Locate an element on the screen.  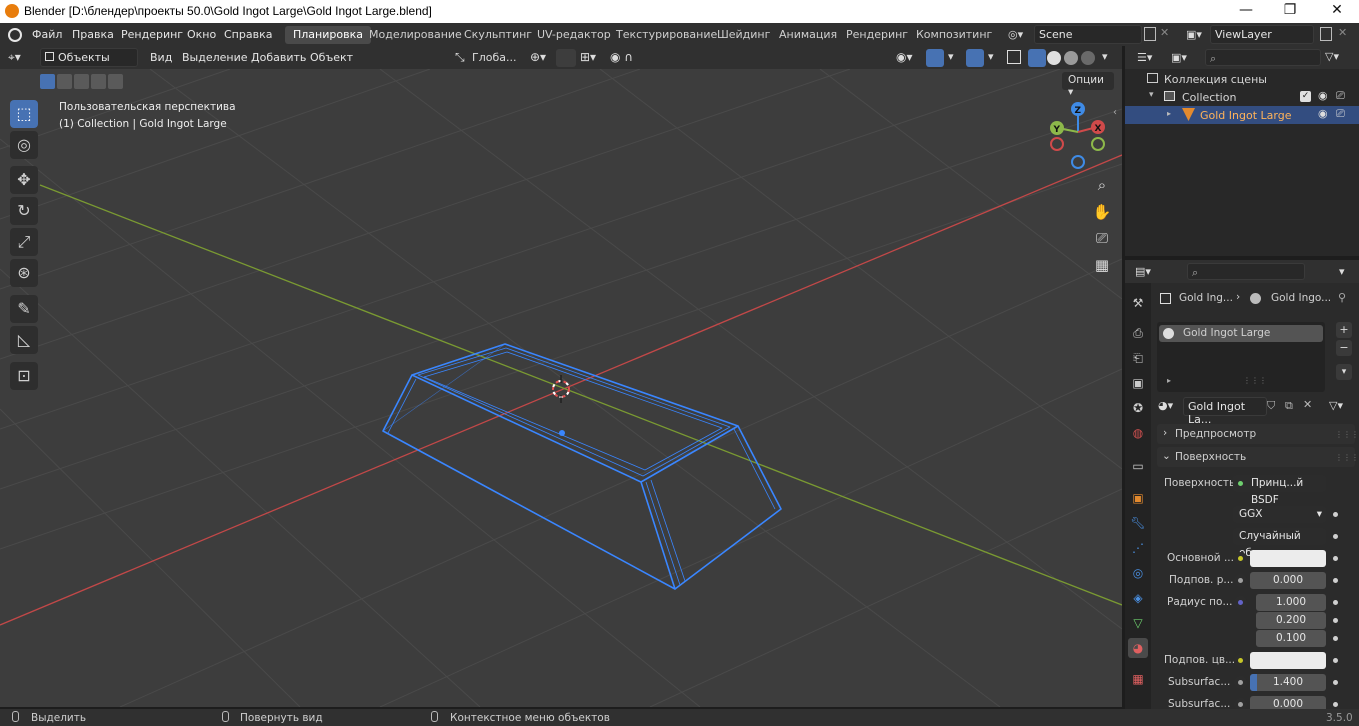
select-mode-intersect-icon is located at coordinates (115, 81).